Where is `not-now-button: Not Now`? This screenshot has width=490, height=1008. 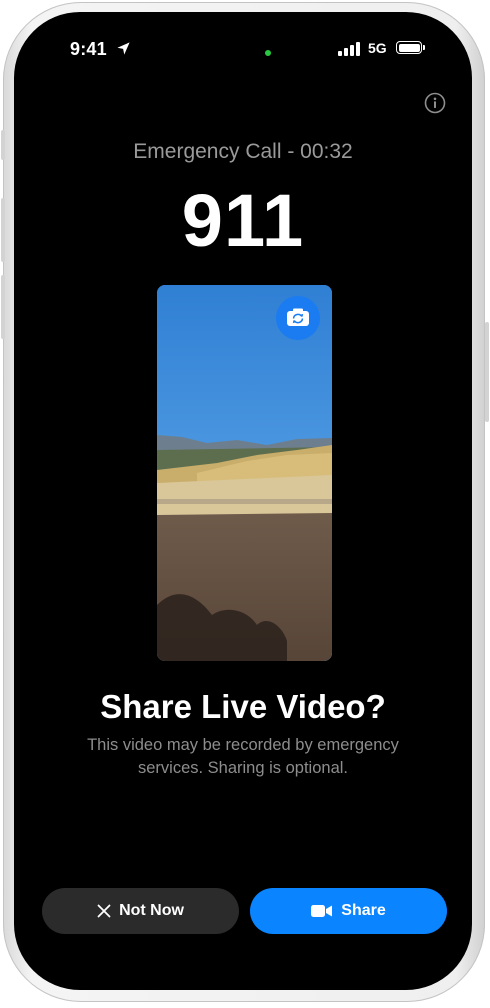 not-now-button: Not Now is located at coordinates (140, 911).